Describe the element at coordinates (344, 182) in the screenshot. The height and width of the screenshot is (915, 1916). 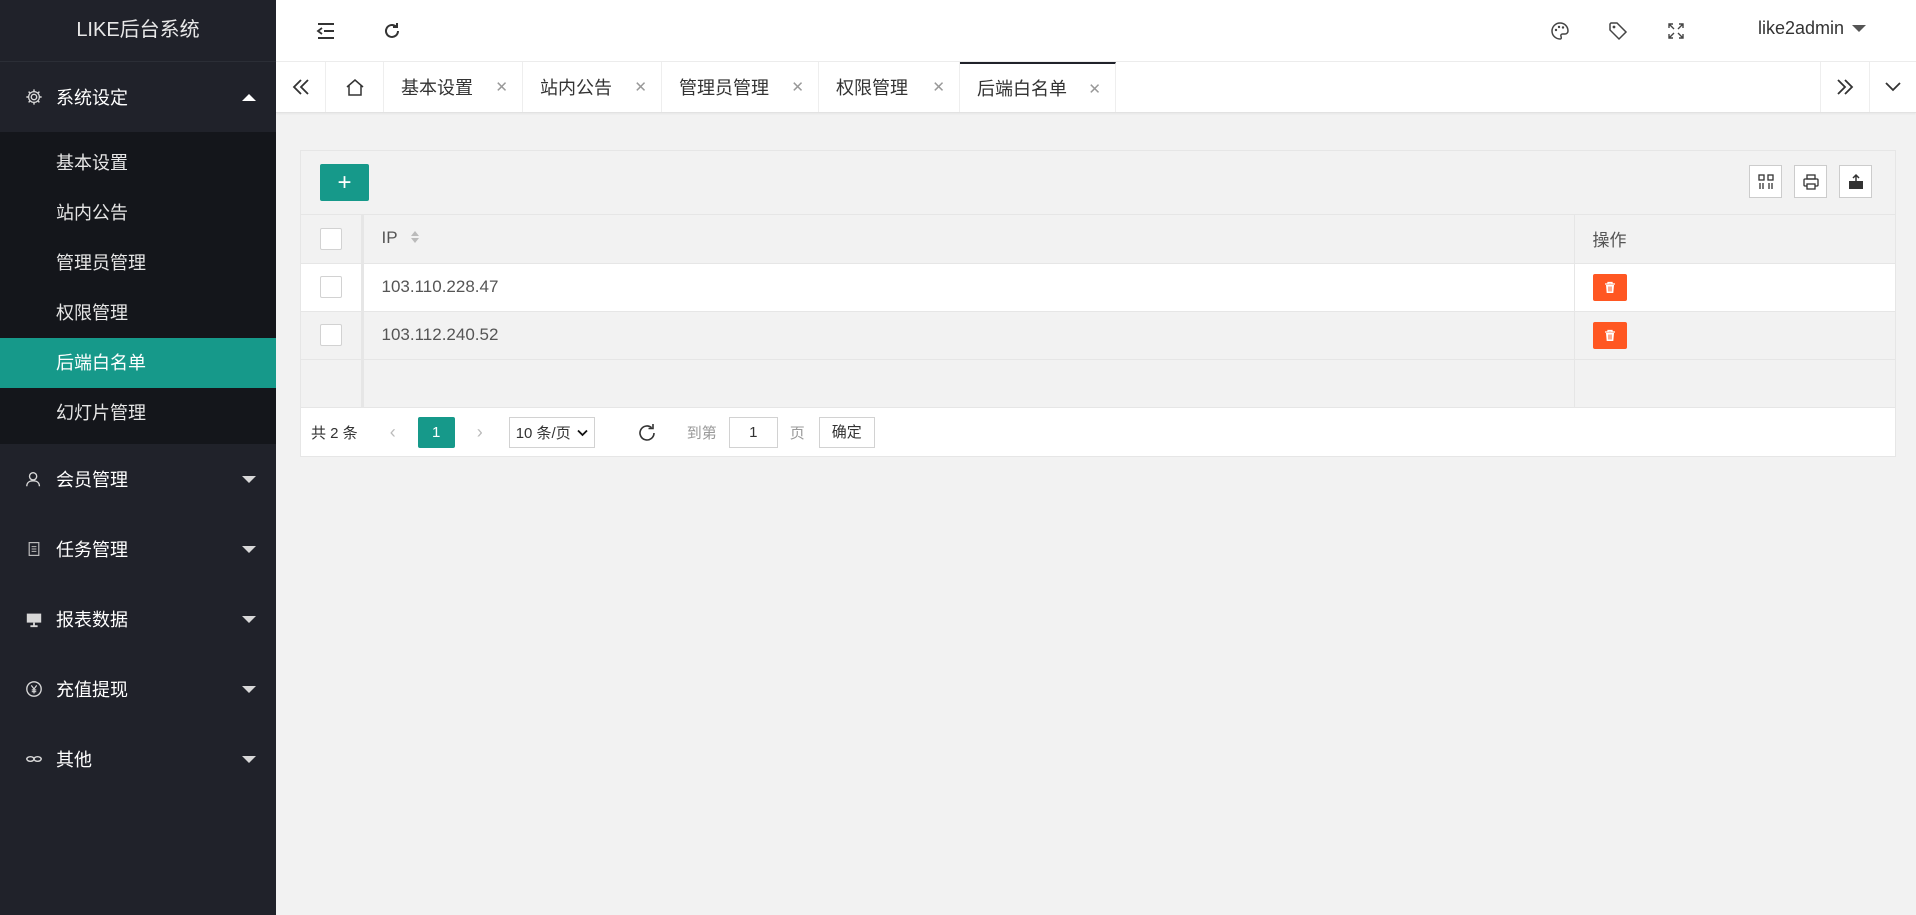
I see `add-button: +` at that location.